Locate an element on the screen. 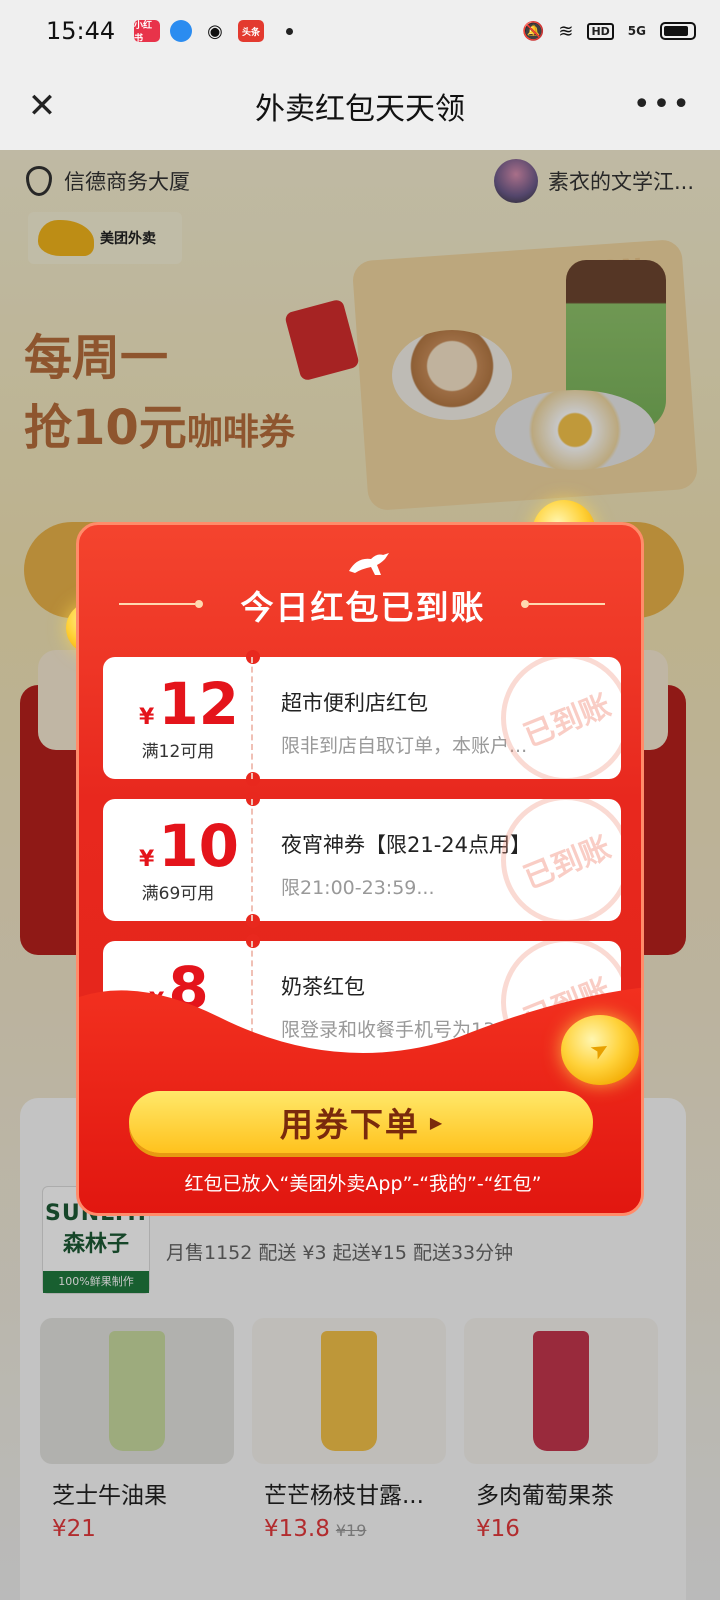  play-arrow-icon: ▶ is located at coordinates (436, 1122).